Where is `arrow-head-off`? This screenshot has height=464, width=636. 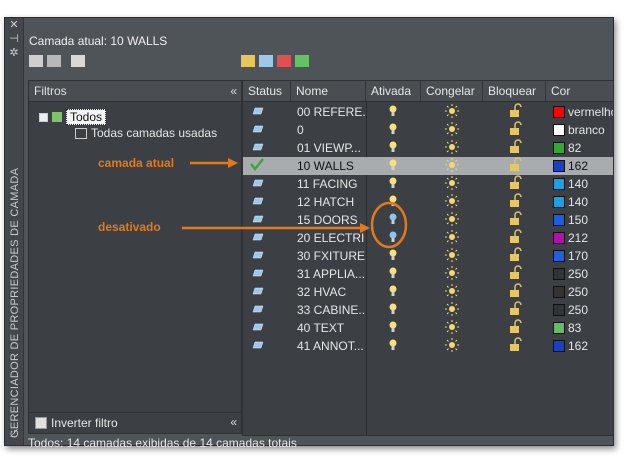 arrow-head-off is located at coordinates (365, 228).